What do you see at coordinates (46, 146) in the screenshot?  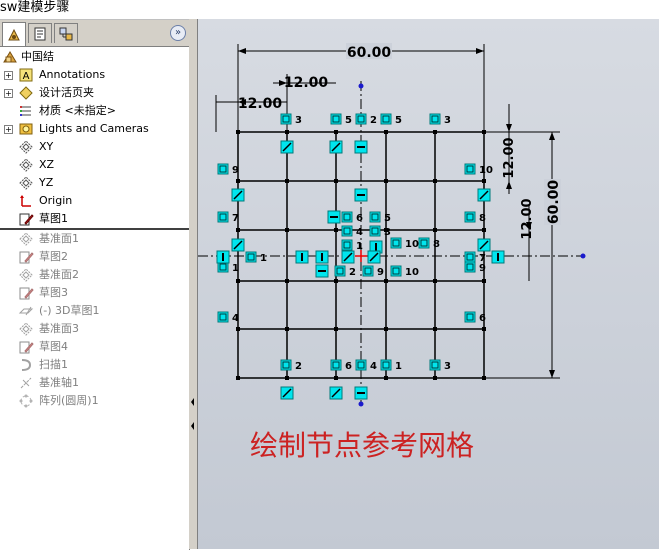 I see `tree-item-label: XY` at bounding box center [46, 146].